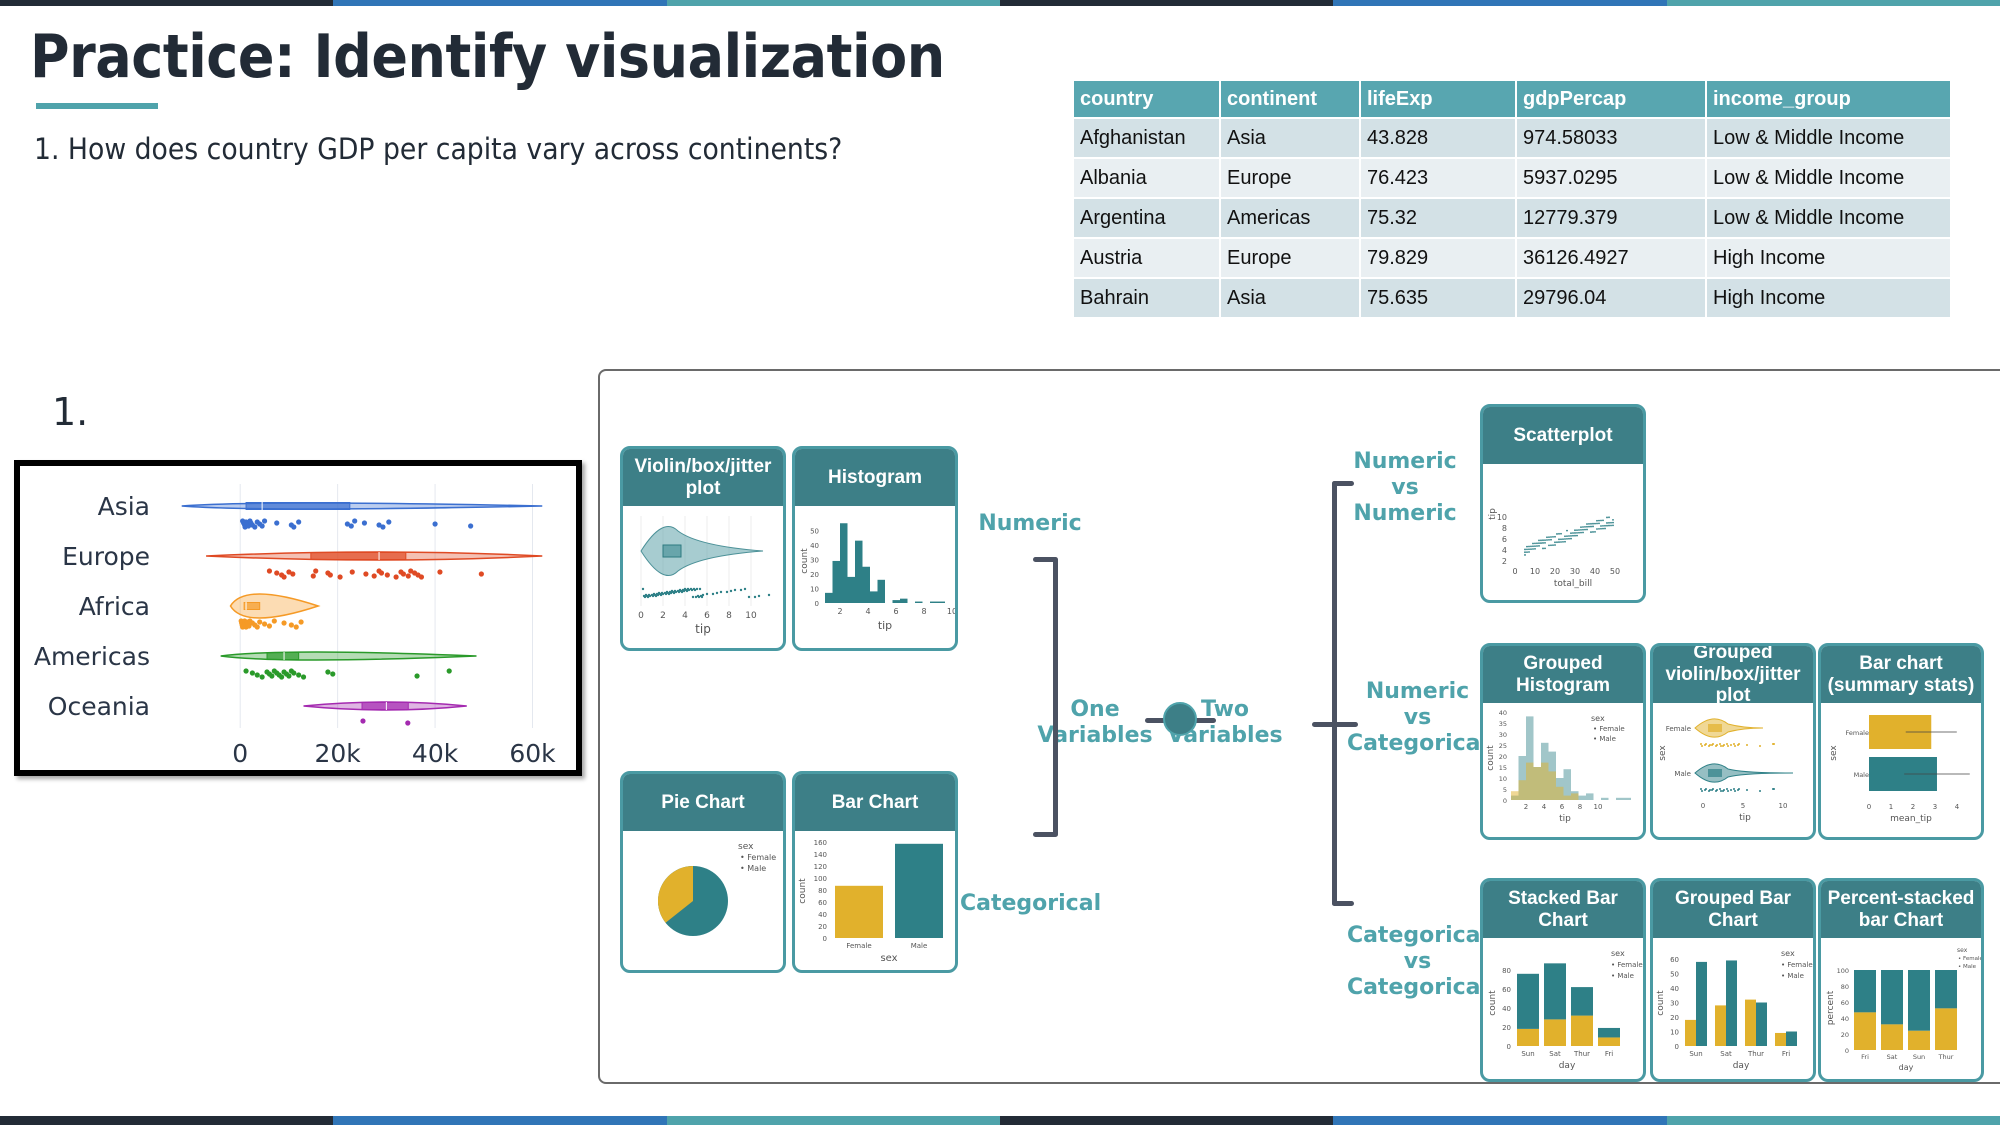 The image size is (2000, 1125). Describe the element at coordinates (1901, 674) in the screenshot. I see `card-title: Bar chart (summary stats)` at that location.